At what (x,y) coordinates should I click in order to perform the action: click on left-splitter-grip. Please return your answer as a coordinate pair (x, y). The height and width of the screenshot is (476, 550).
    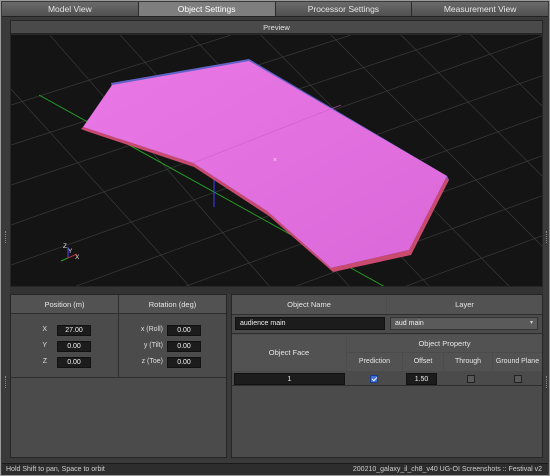
    Looking at the image, I should click on (6, 237).